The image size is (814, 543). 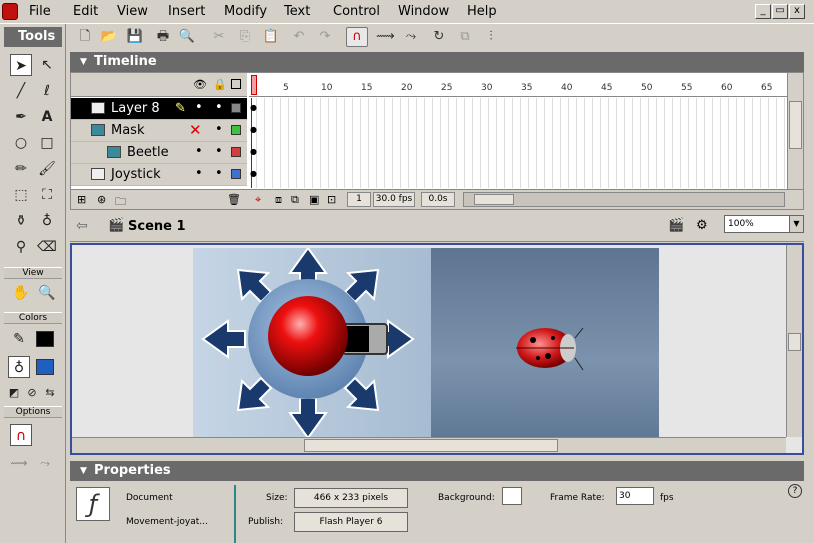 I want to click on restore-button: ▭, so click(x=780, y=11).